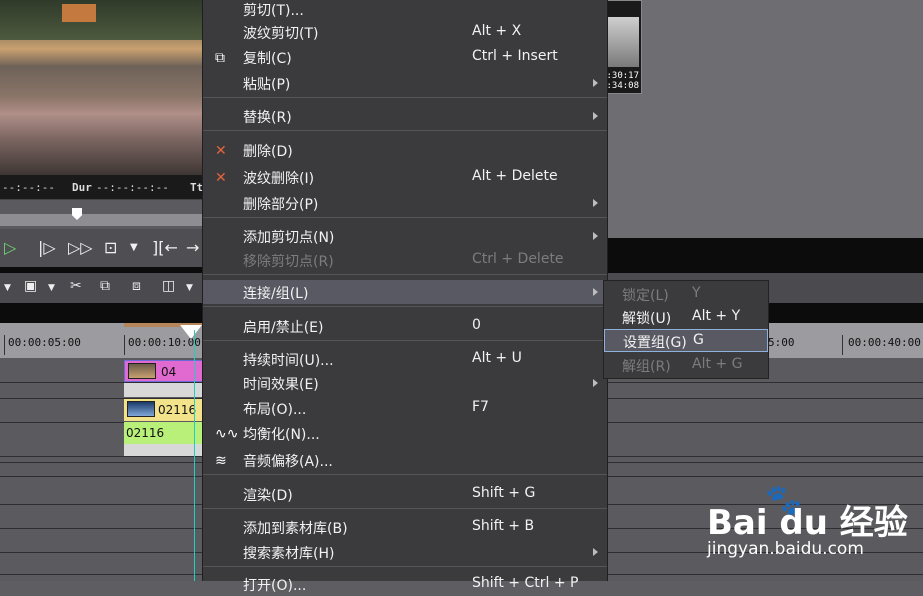  Describe the element at coordinates (44, 342) in the screenshot. I see `ruler-label: 00:00:05:00` at that location.